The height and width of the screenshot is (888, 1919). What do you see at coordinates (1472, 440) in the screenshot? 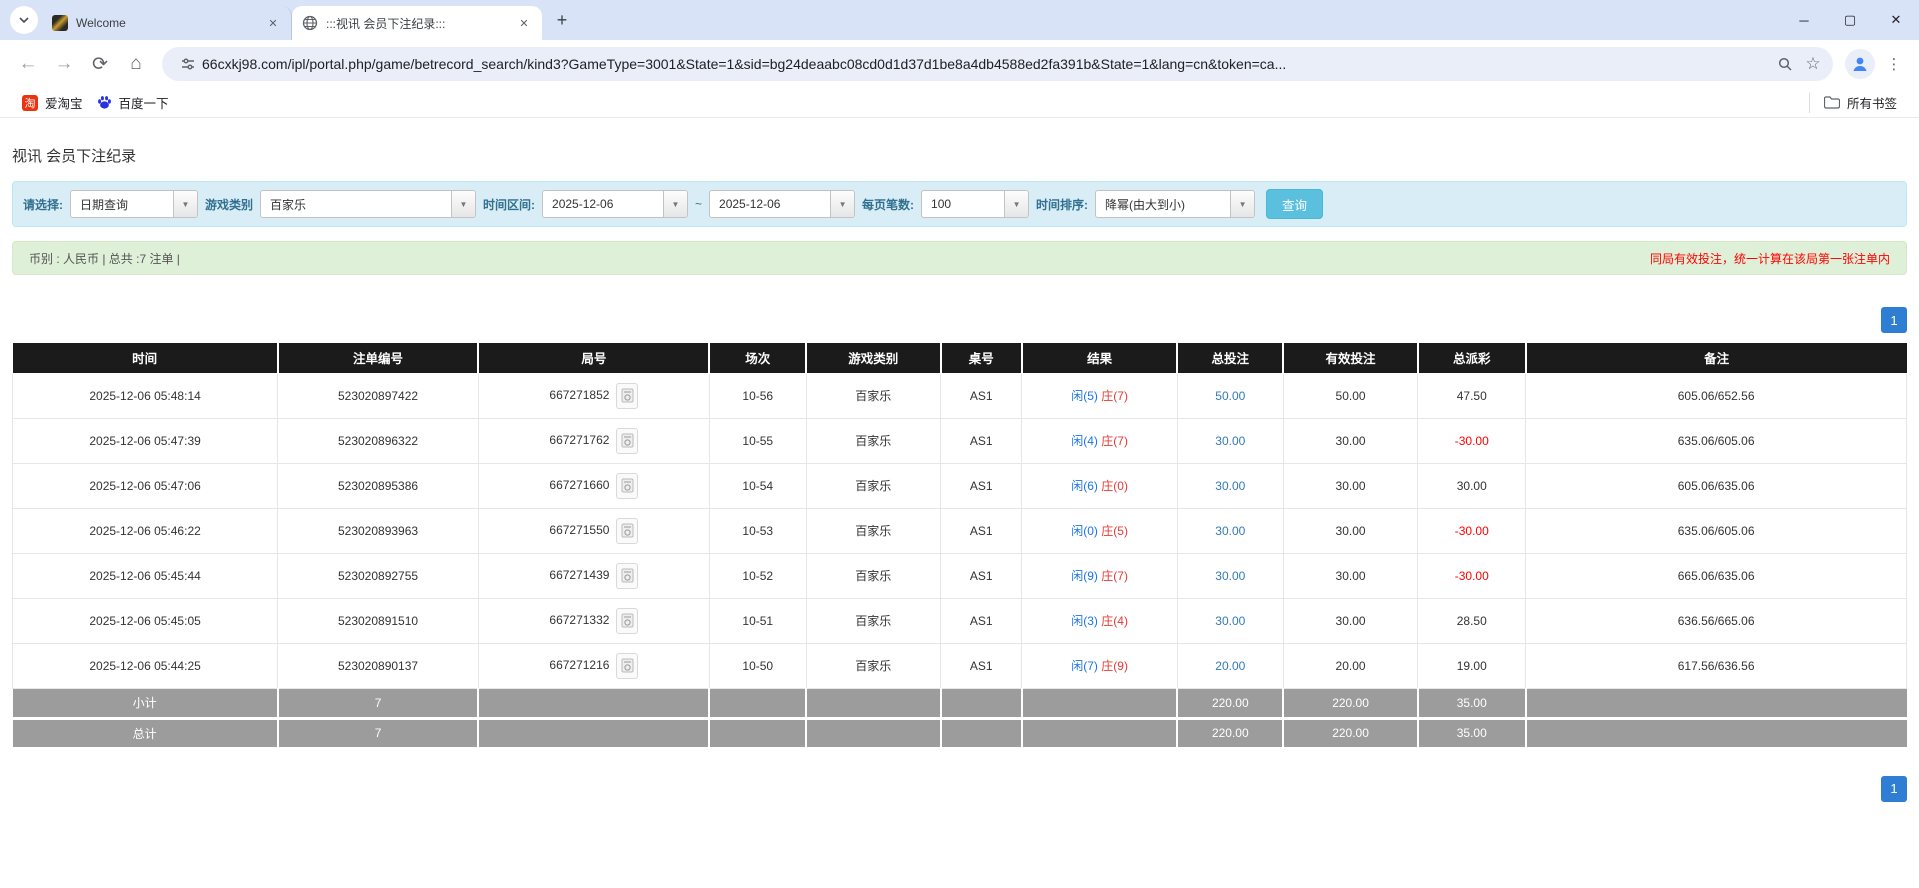
I see `payout-cell: -30.00` at bounding box center [1472, 440].